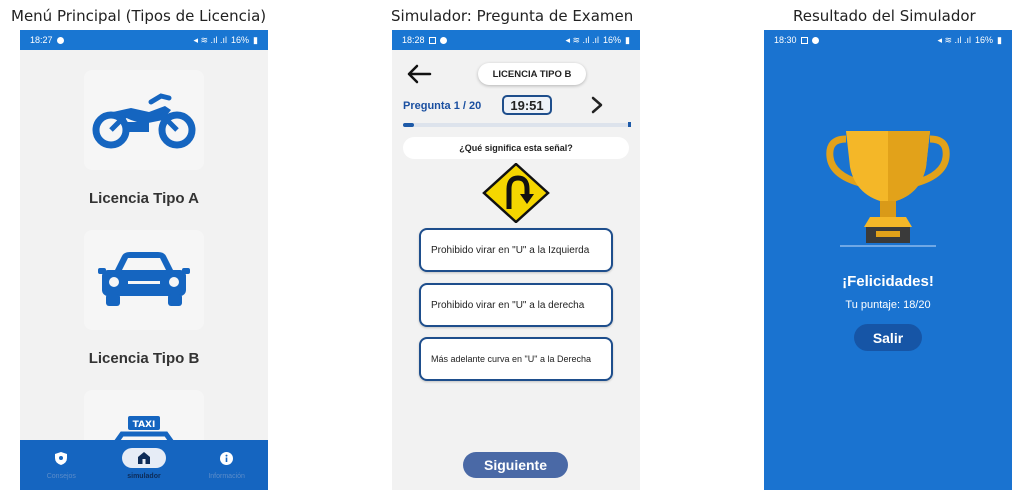 The image size is (1024, 500). Describe the element at coordinates (516, 305) in the screenshot. I see `answer-option-2: Prohibido virar en "U" a la derecha` at that location.